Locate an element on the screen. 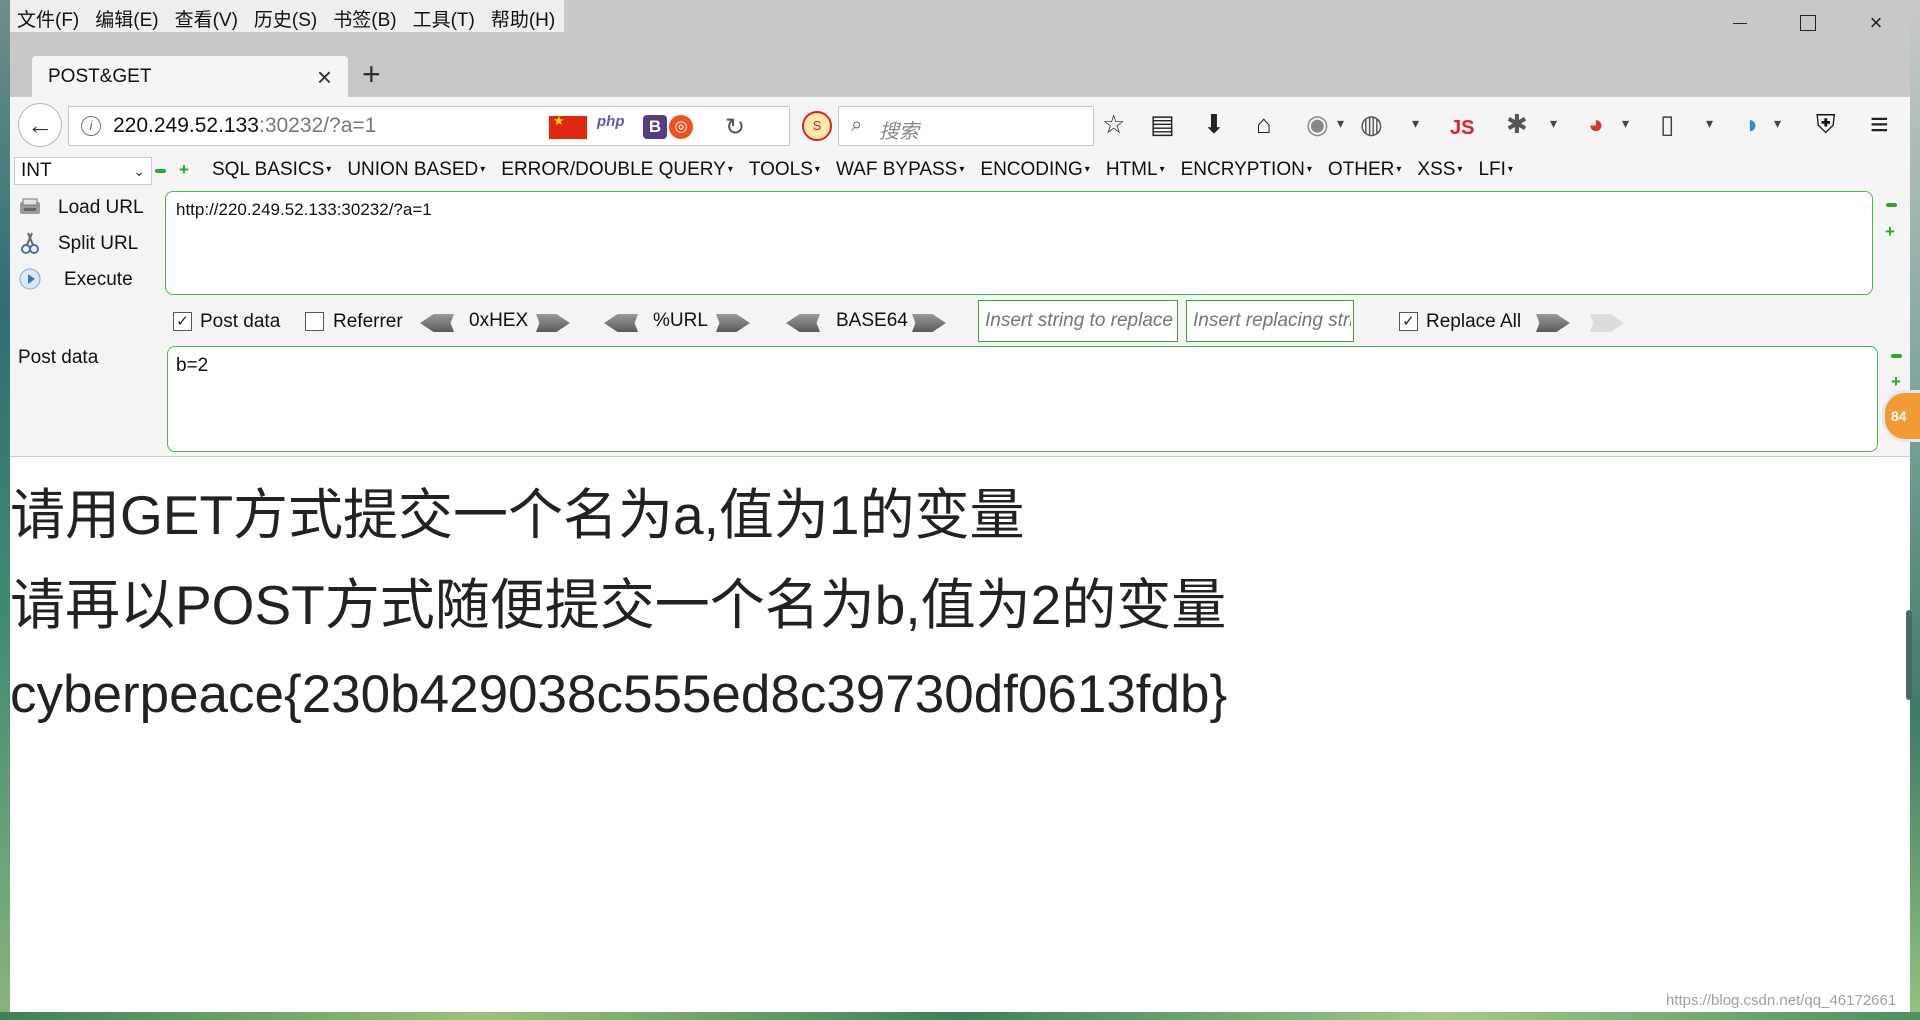  injection-type-select: INT ⌄ is located at coordinates (83, 171).